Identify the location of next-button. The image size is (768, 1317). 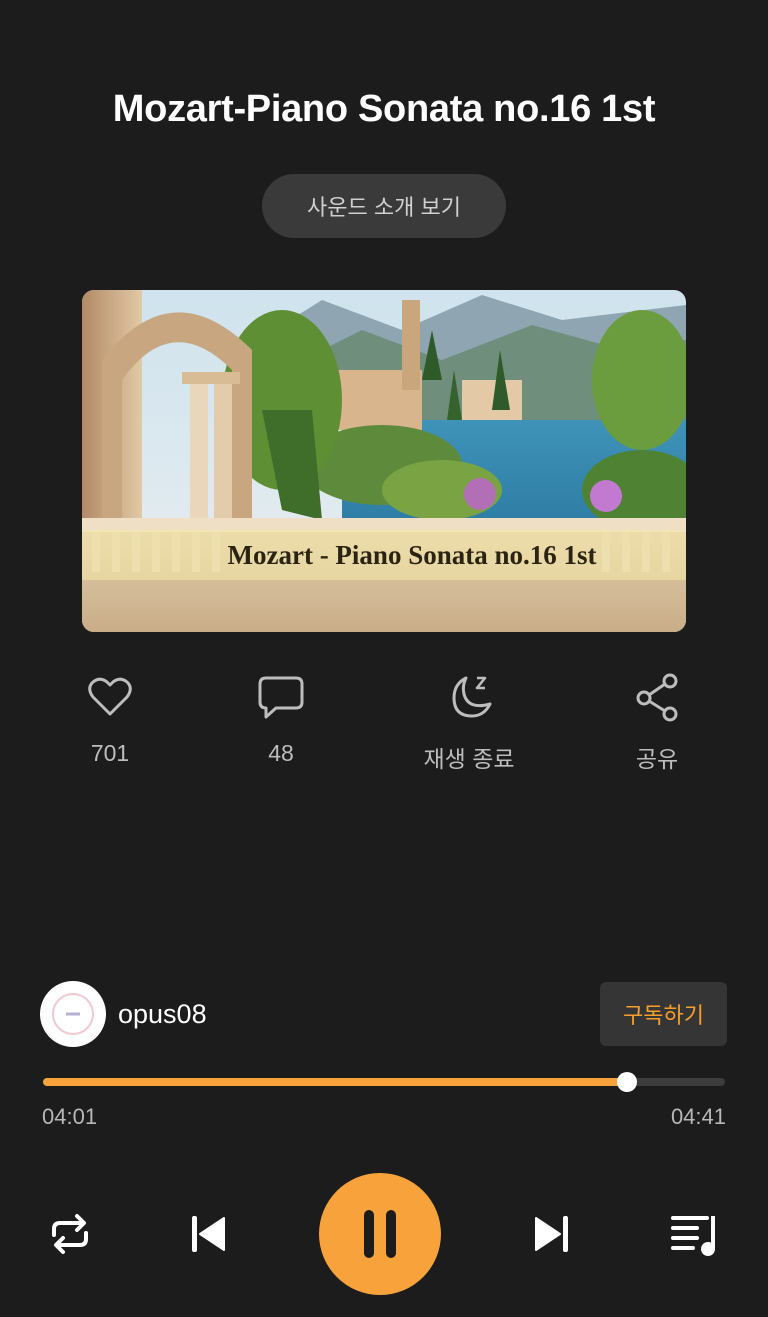
(552, 1234).